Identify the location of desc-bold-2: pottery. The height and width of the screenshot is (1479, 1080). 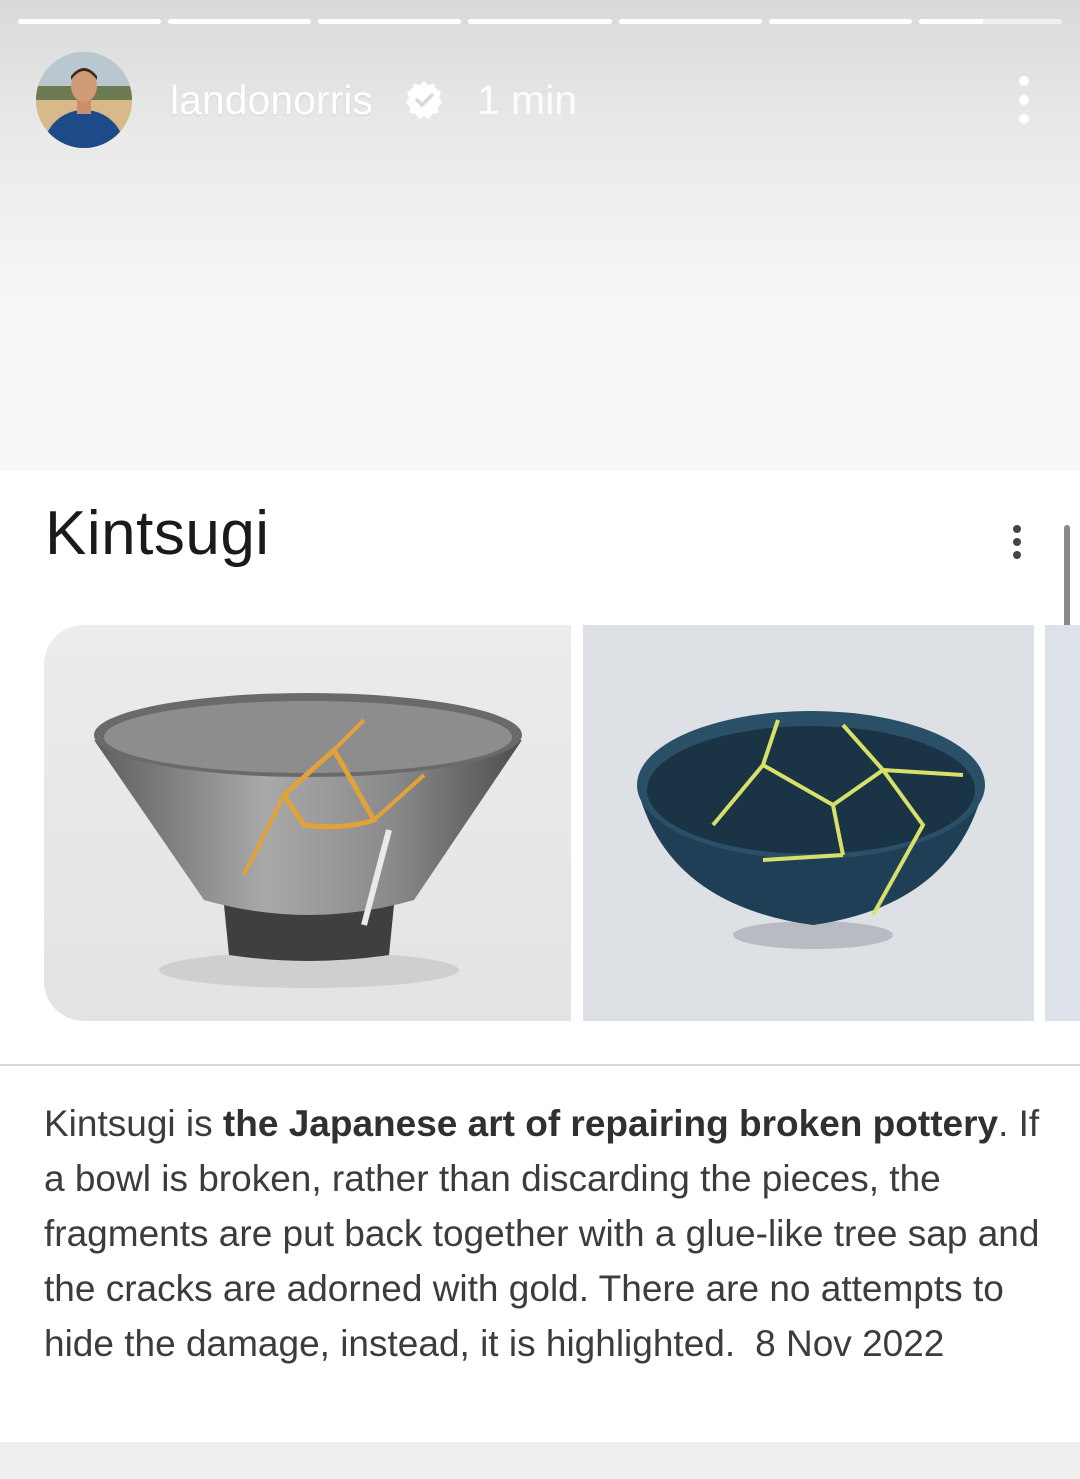
(935, 1123).